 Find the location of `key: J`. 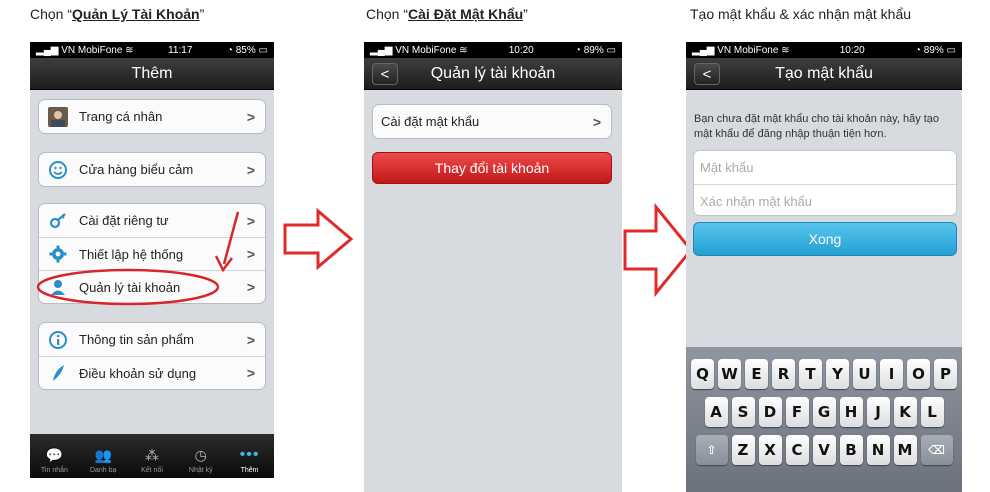

key: J is located at coordinates (878, 412).